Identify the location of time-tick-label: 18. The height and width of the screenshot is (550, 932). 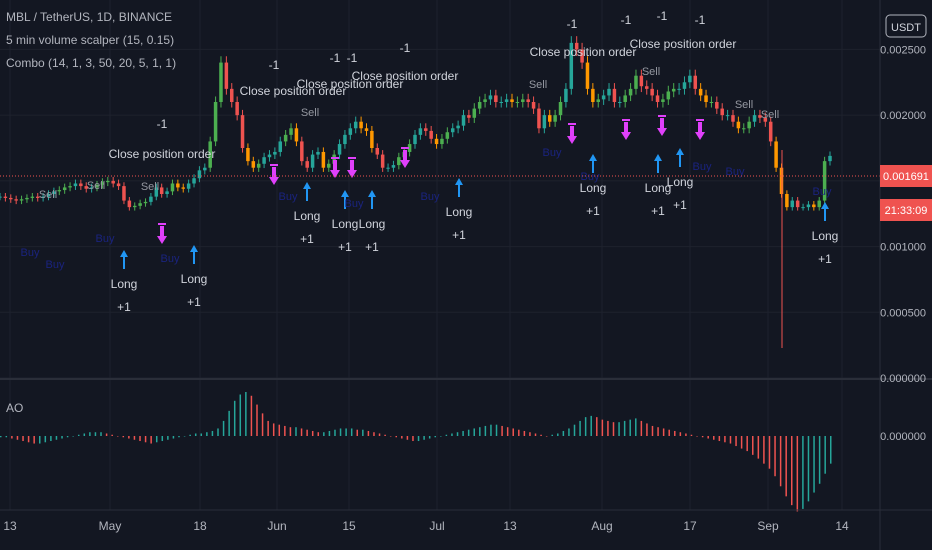
(200, 526).